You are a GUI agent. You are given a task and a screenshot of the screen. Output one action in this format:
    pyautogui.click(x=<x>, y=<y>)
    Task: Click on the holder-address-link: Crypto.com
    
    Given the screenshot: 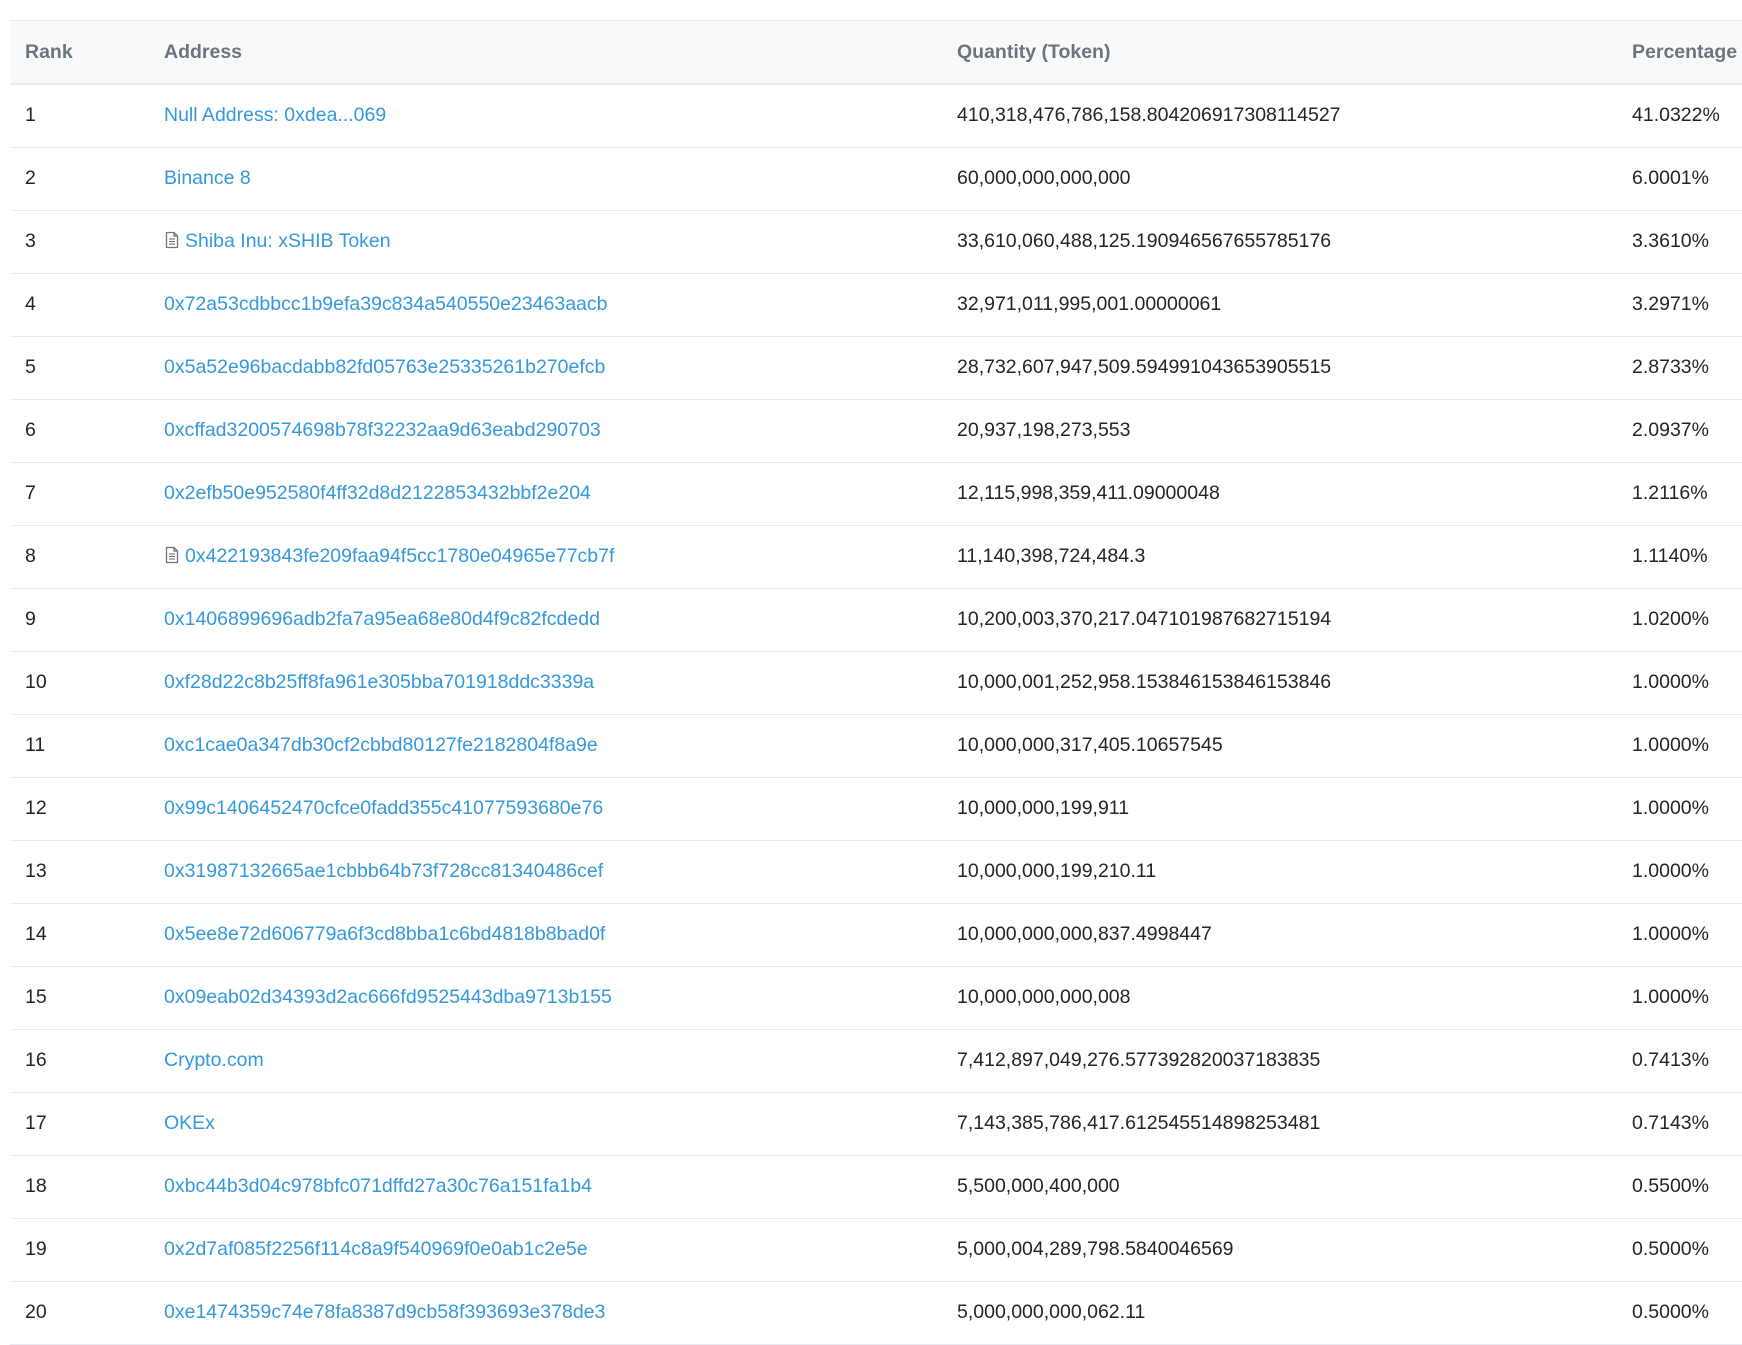 What is the action you would take?
    pyautogui.click(x=214, y=1060)
    